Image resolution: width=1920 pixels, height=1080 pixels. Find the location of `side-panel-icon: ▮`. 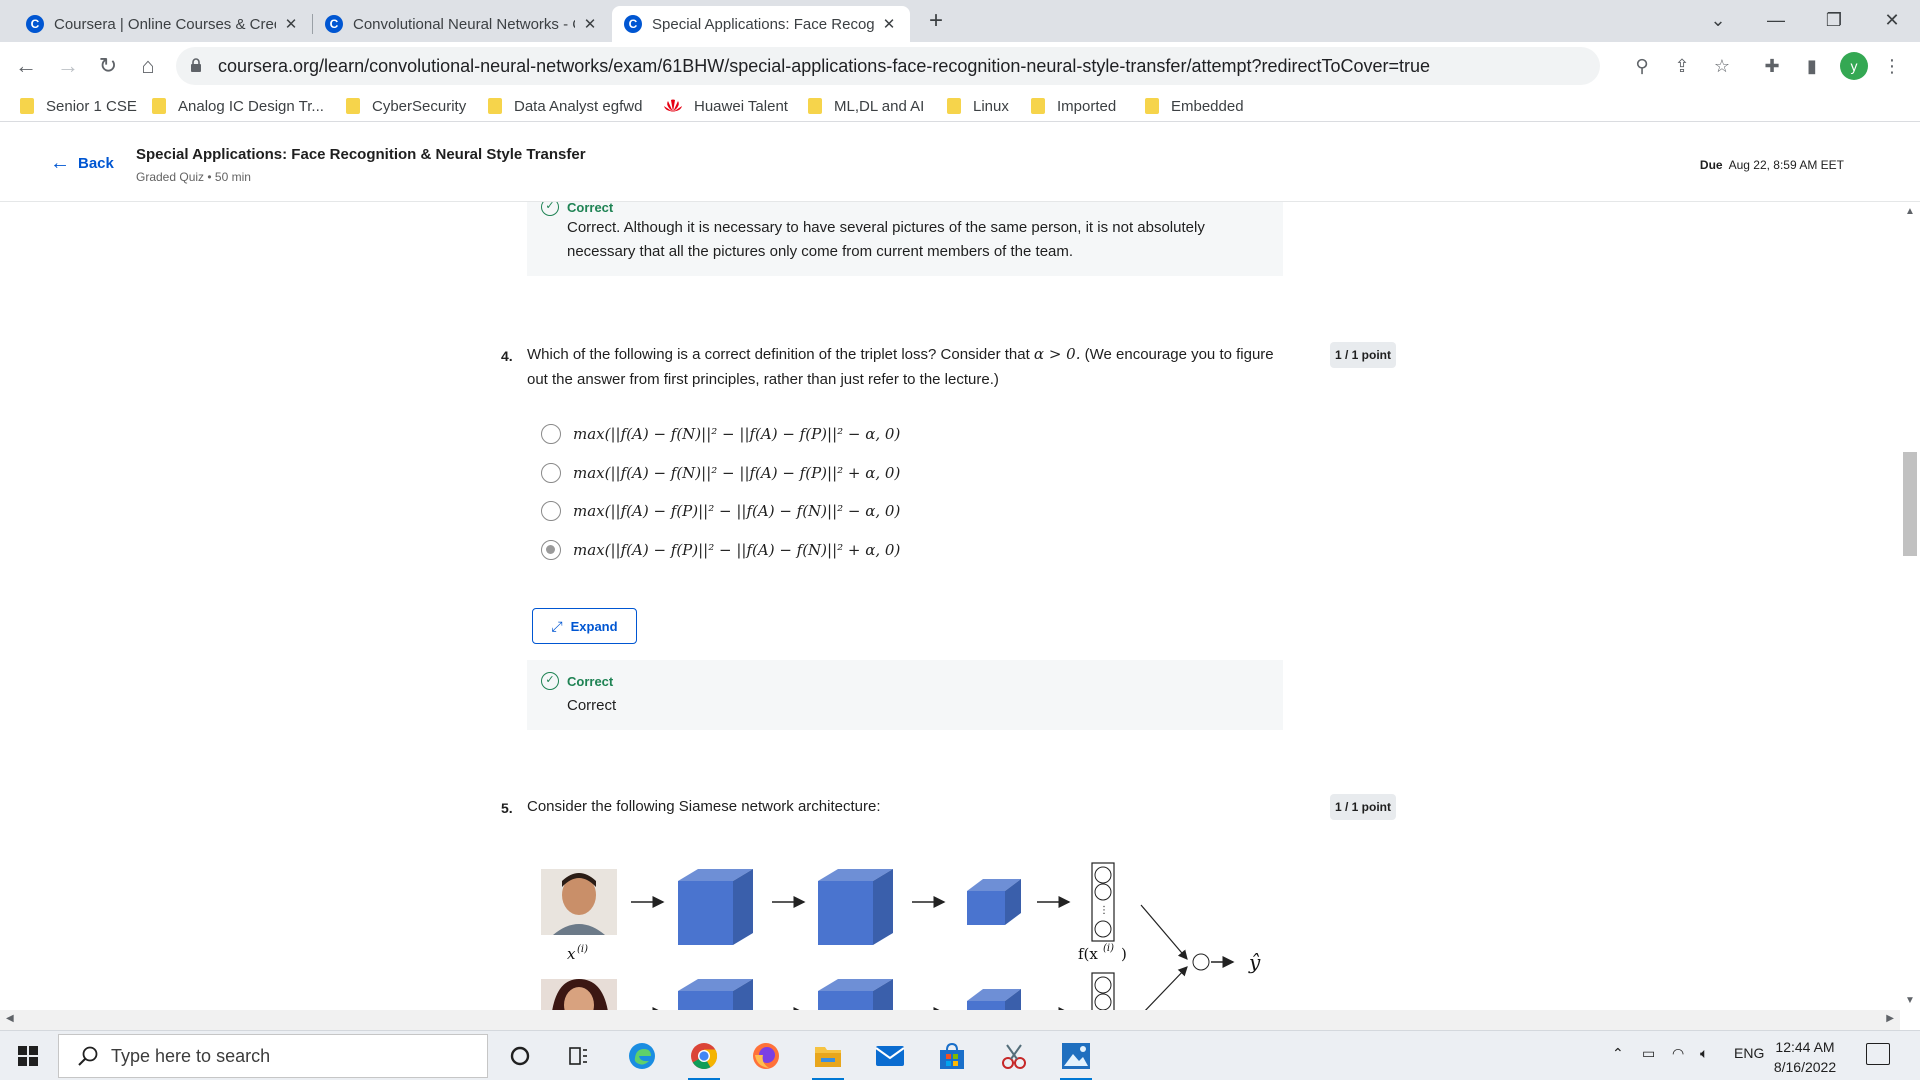

side-panel-icon: ▮ is located at coordinates (1812, 66).